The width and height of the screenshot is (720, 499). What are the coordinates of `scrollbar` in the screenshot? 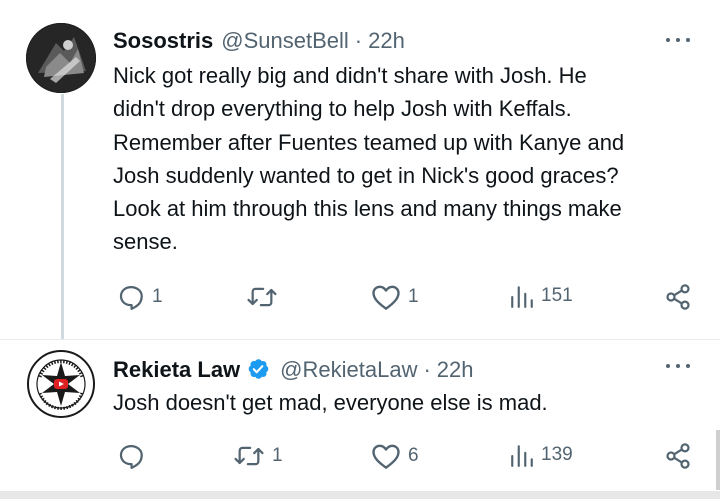 It's located at (718, 460).